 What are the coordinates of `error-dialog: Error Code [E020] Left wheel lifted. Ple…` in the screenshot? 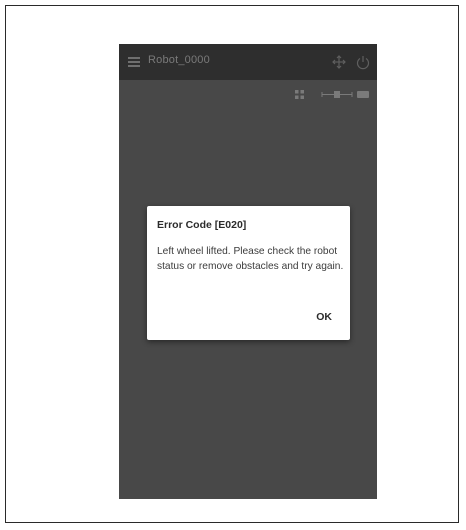 It's located at (248, 273).